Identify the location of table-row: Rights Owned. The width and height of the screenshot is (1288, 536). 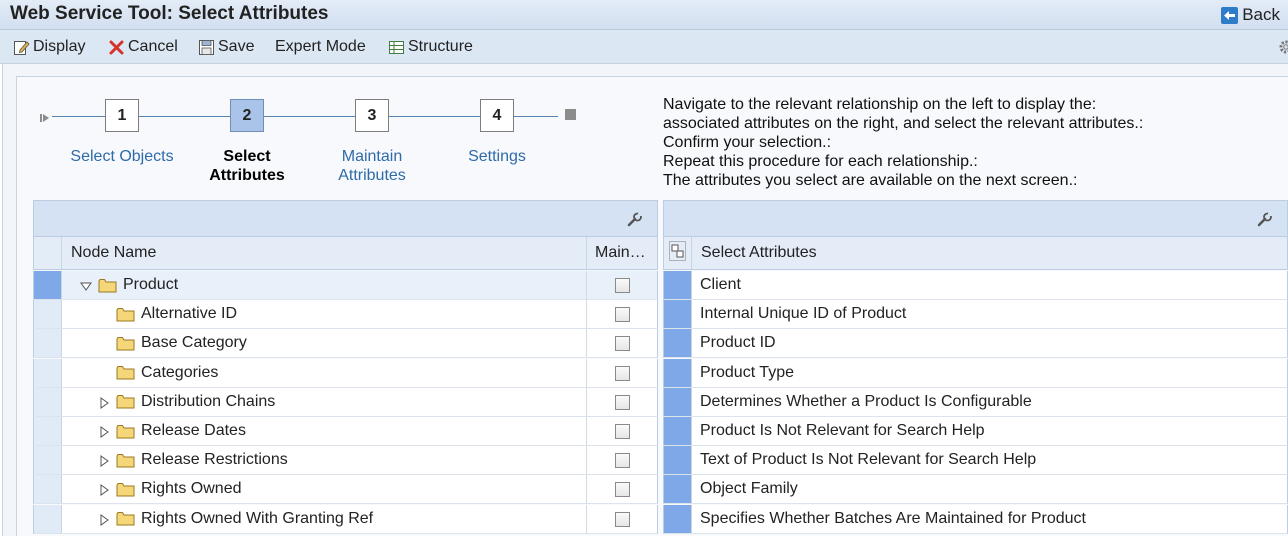
(345, 490).